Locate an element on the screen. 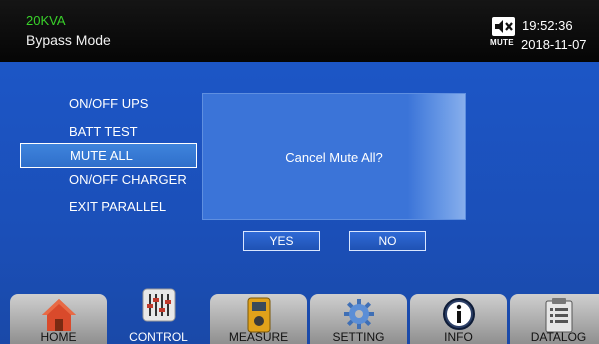  menu-item-onoff-charger: ON/OFF CHARGER is located at coordinates (108, 179).